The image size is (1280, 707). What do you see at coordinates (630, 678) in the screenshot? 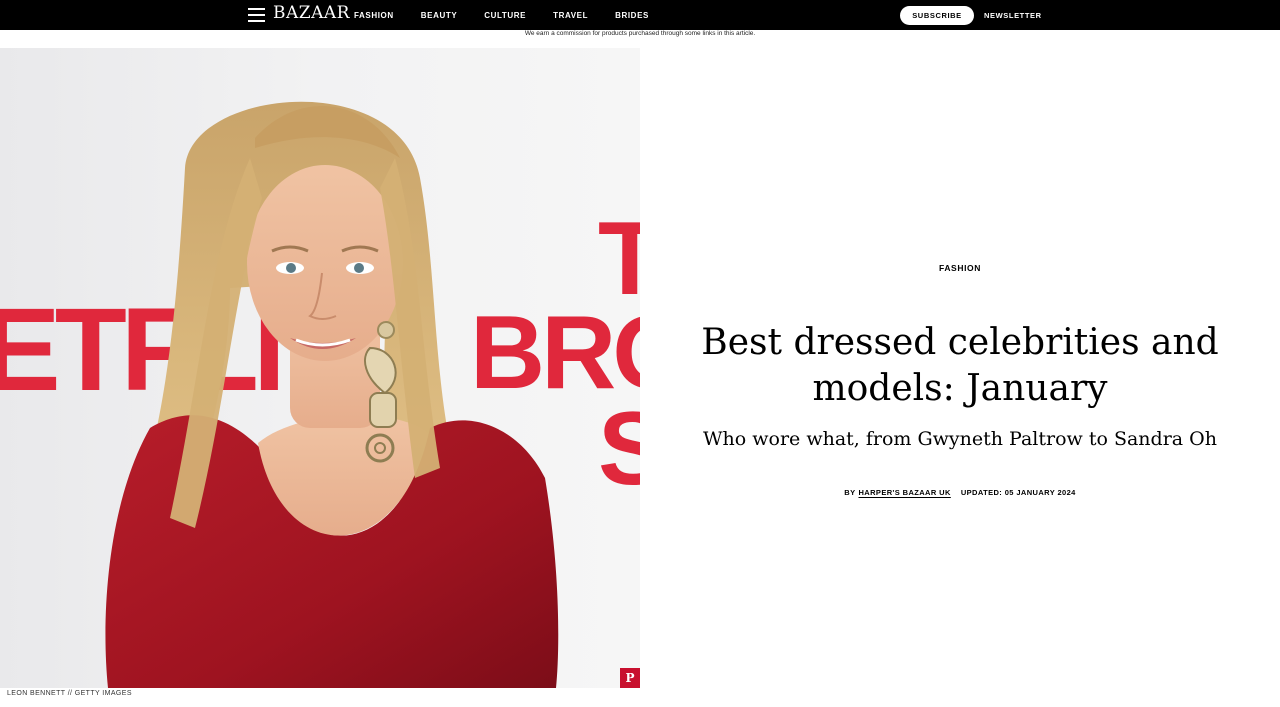
I see `pinterest-icon: P` at bounding box center [630, 678].